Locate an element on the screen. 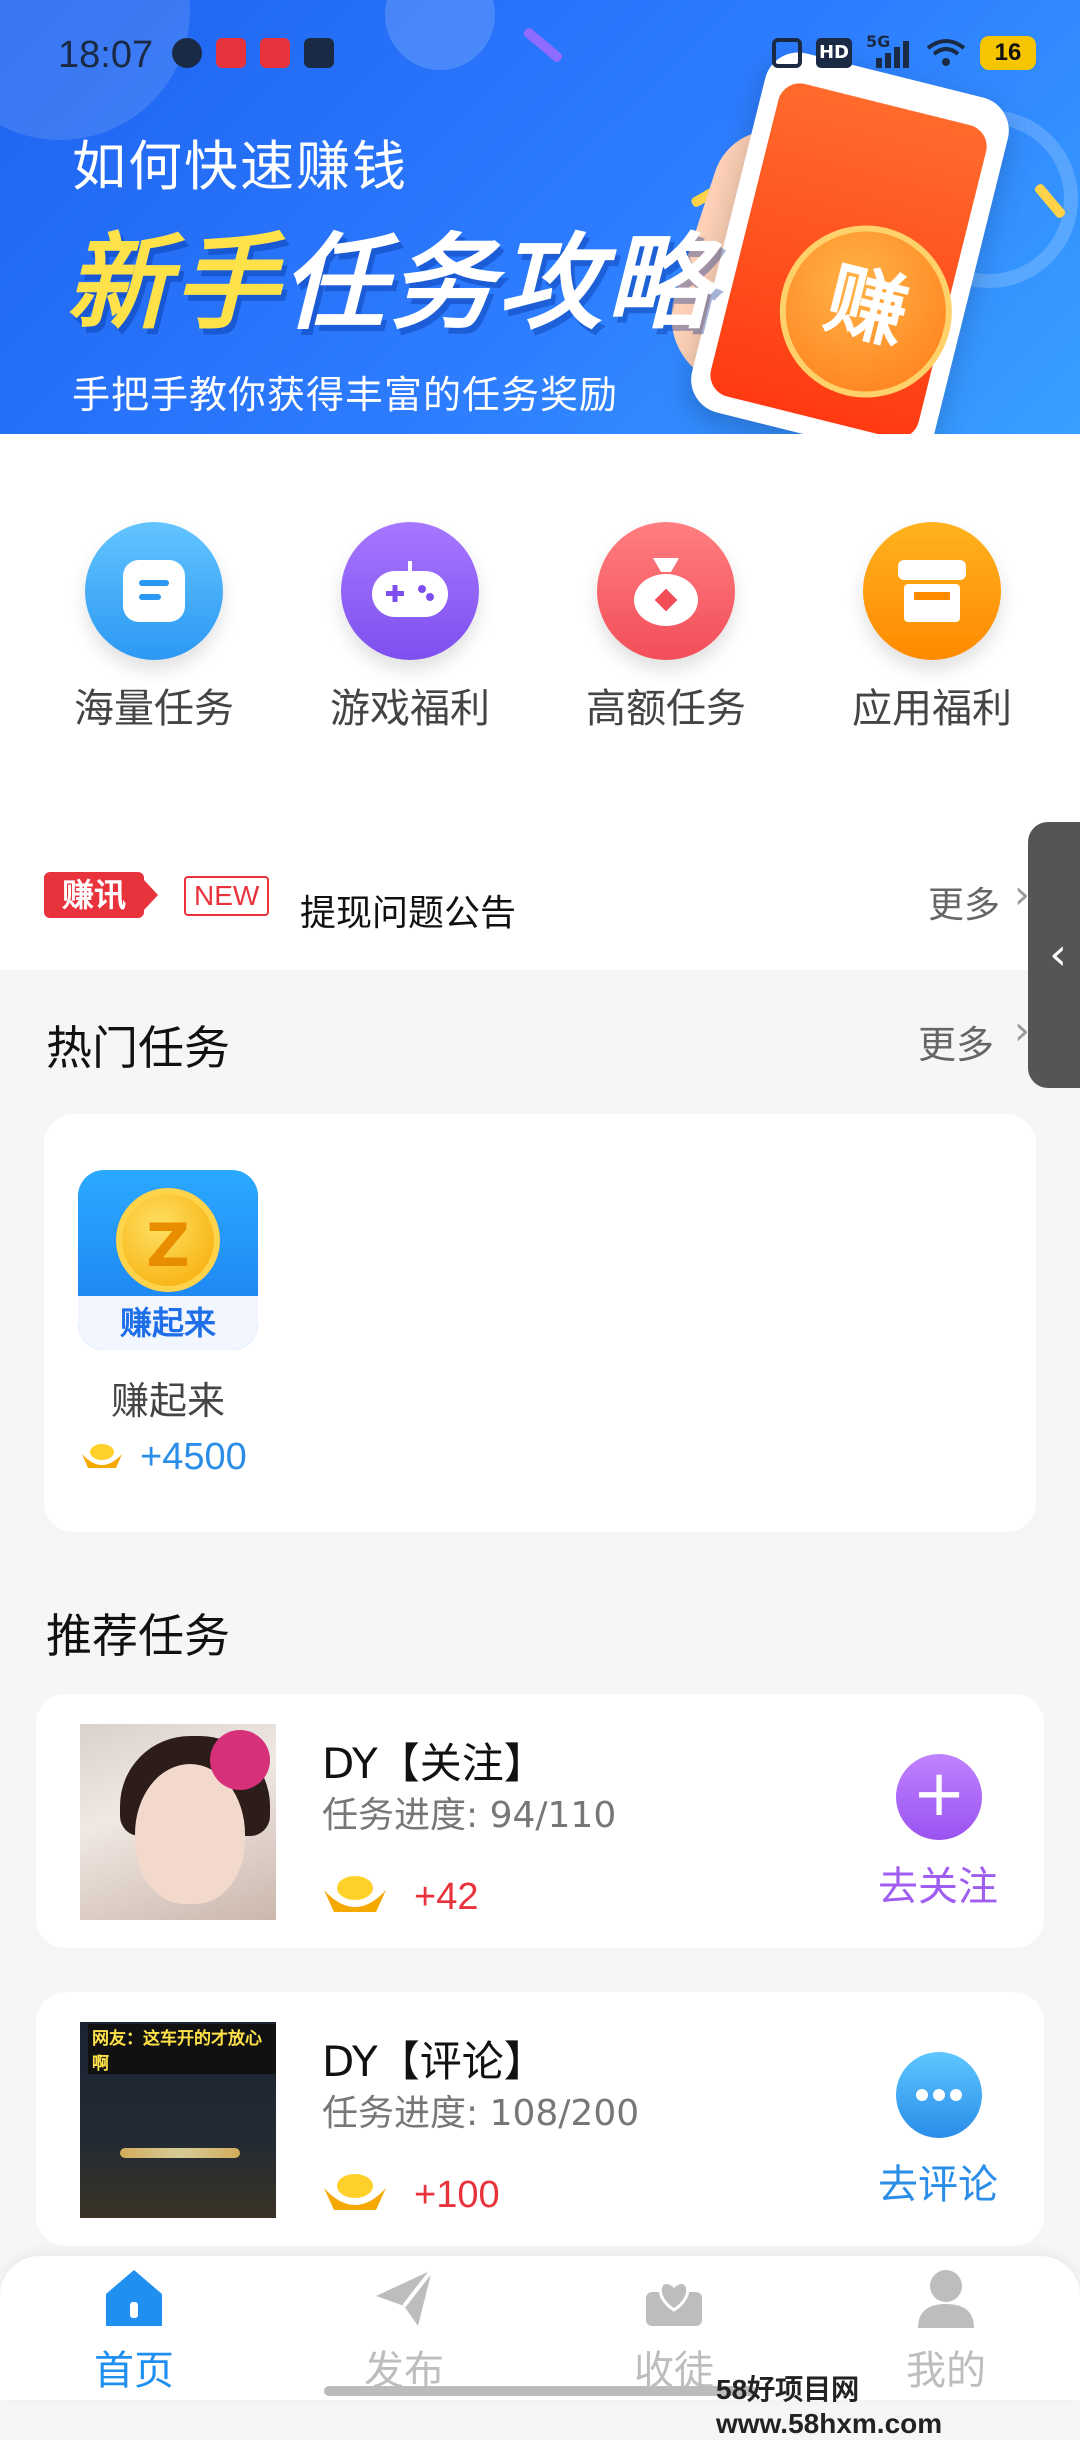 The height and width of the screenshot is (2440, 1080). category-game-benefits: 游戏福利 is located at coordinates (410, 628).